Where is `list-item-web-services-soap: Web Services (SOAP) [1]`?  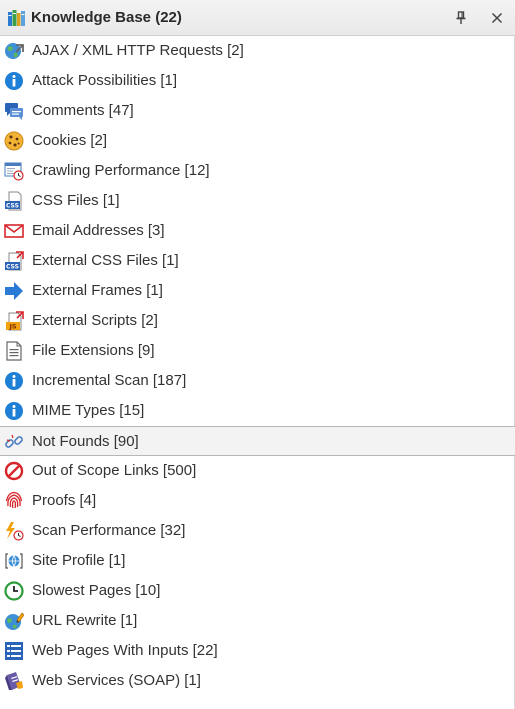
list-item-web-services-soap: Web Services (SOAP) [1] is located at coordinates (257, 681).